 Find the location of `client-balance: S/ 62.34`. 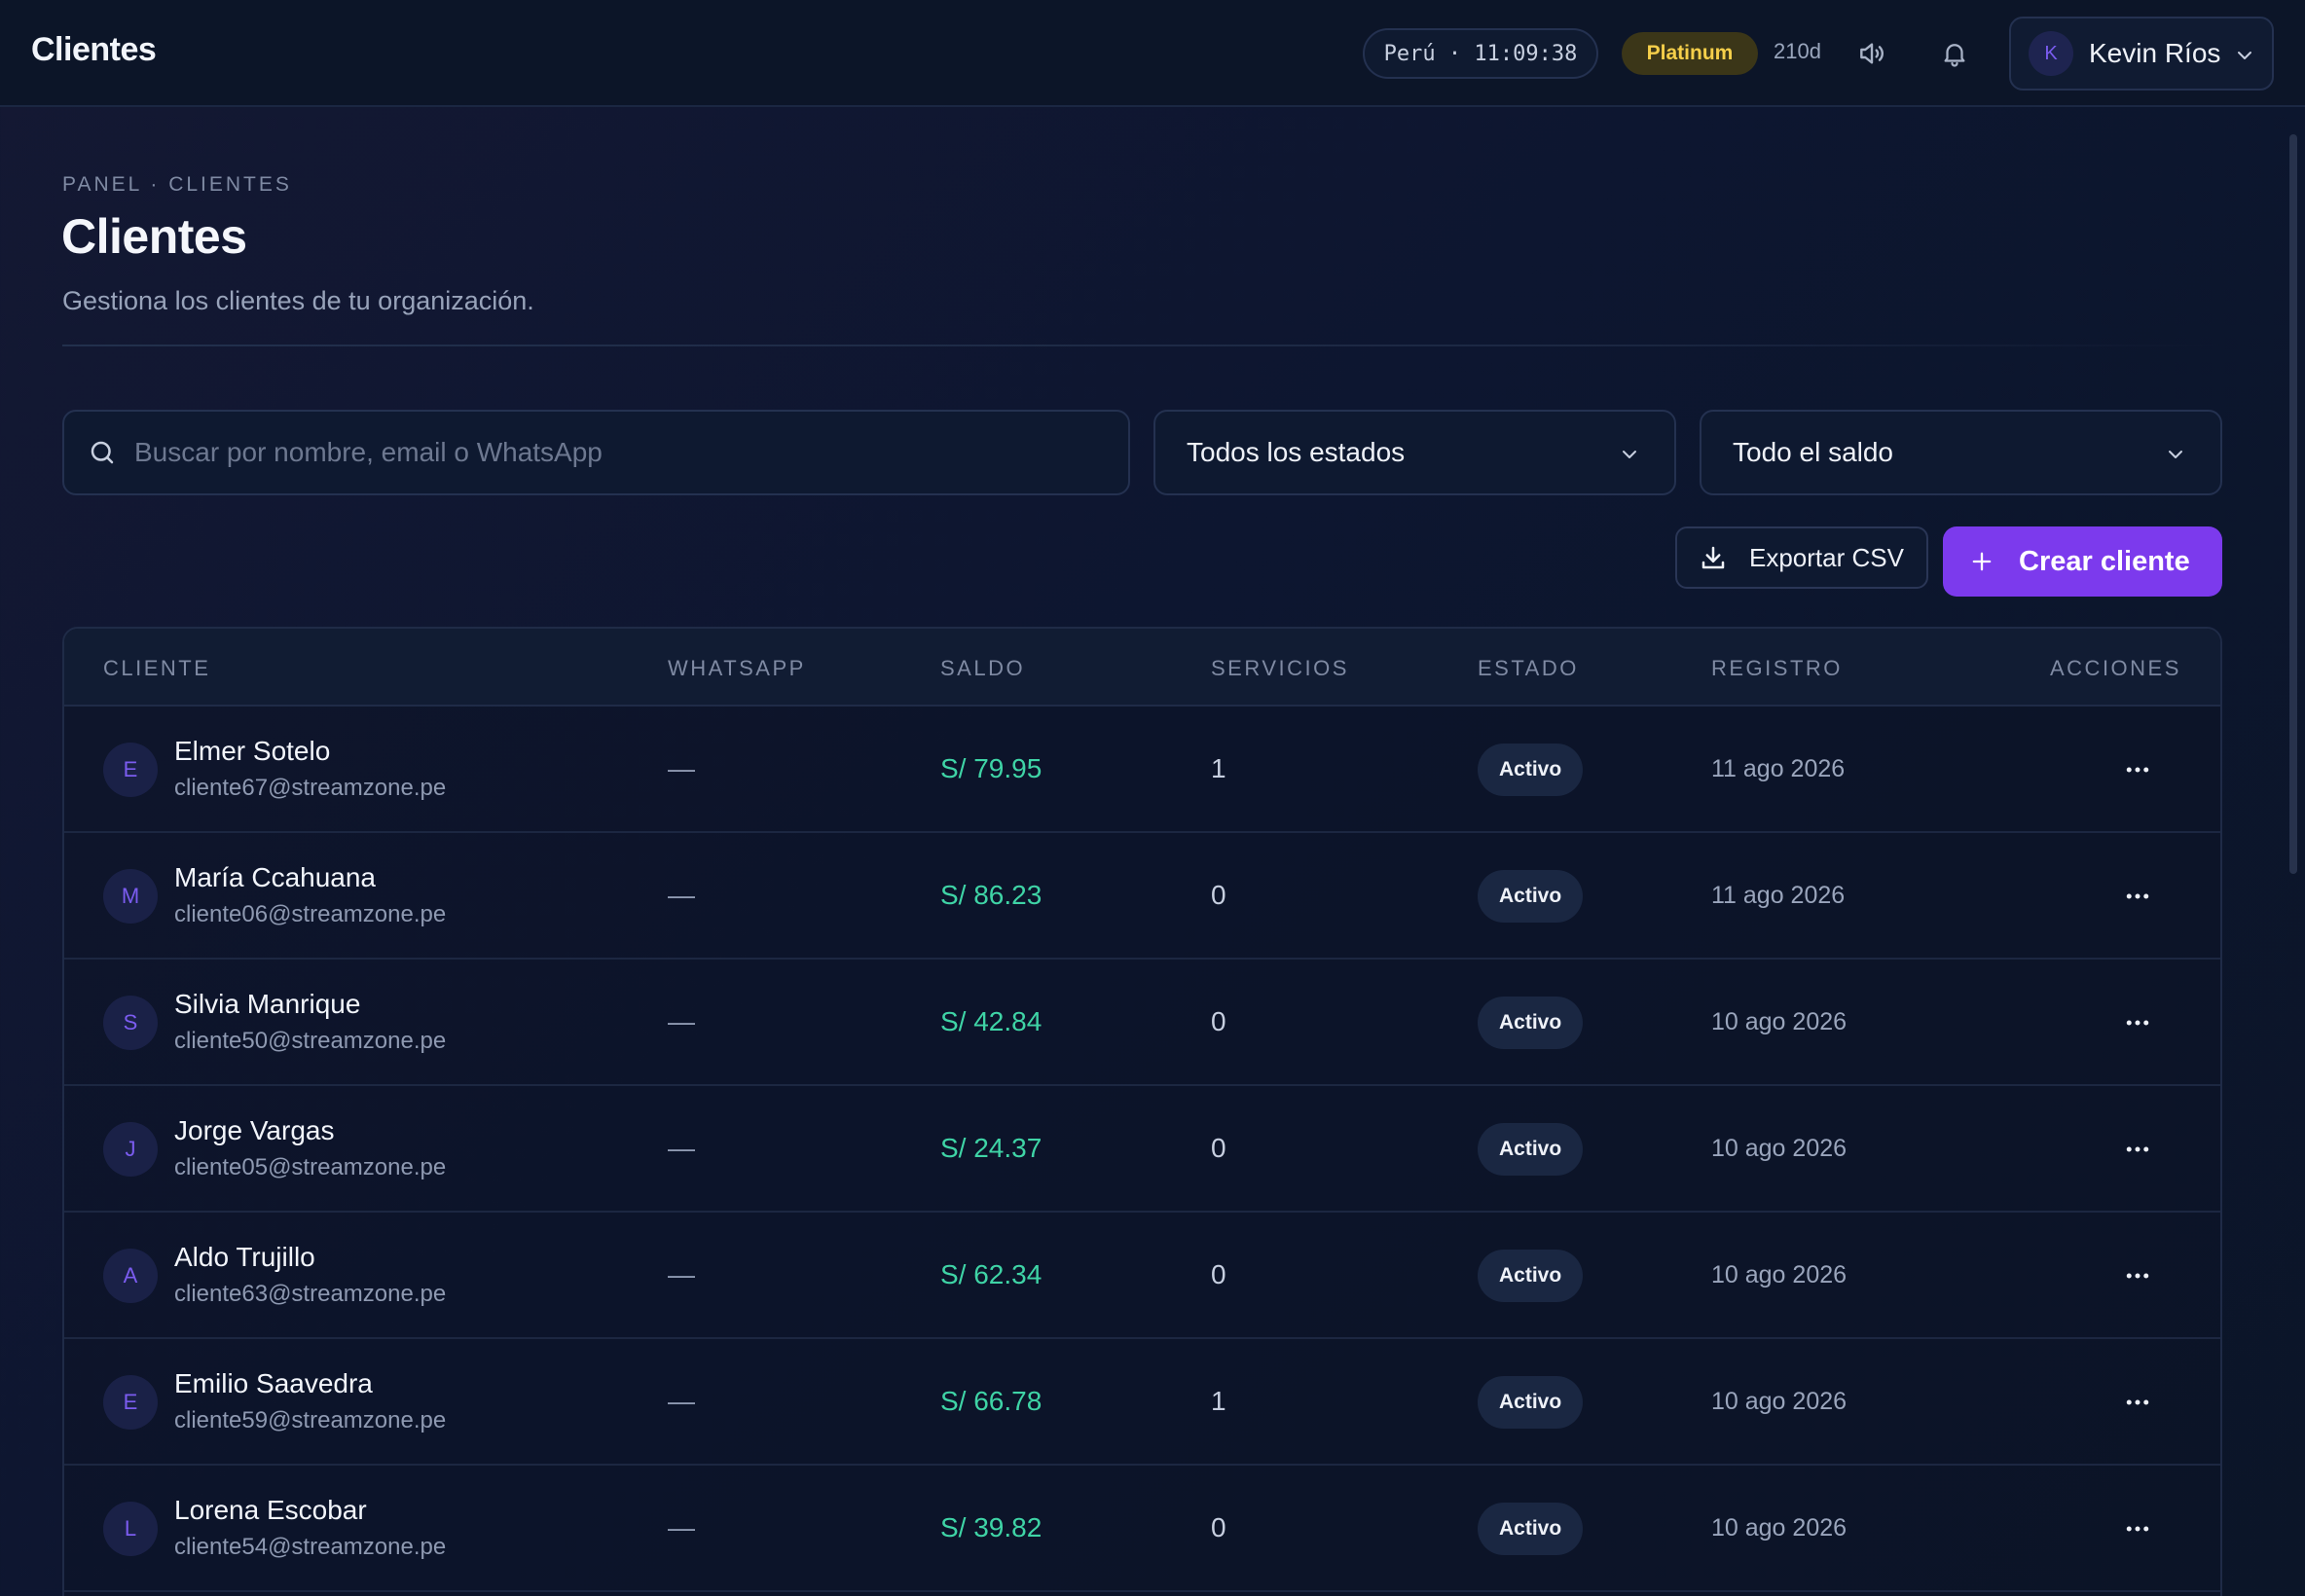

client-balance: S/ 62.34 is located at coordinates (992, 1274).